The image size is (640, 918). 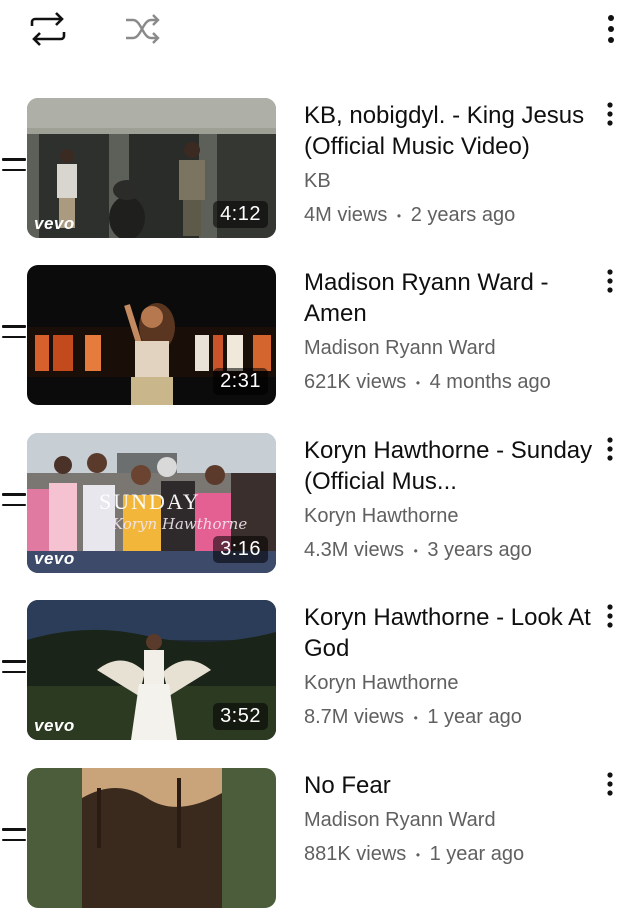 What do you see at coordinates (320, 35) in the screenshot?
I see `playlist-toolbar` at bounding box center [320, 35].